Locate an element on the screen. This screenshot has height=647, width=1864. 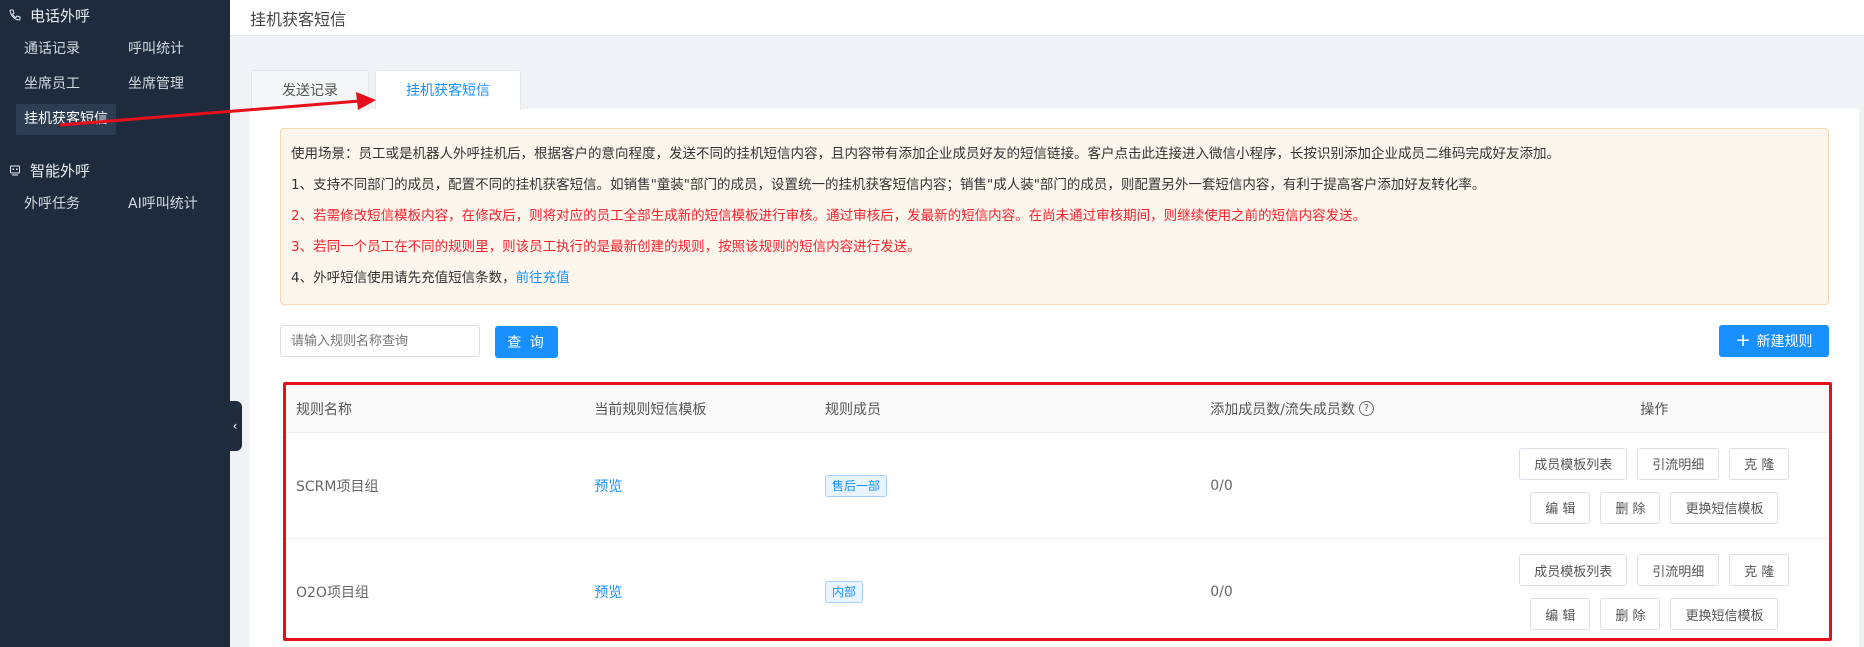
tab-bar: 发送记录 挂机获客短信 is located at coordinates (389, 90).